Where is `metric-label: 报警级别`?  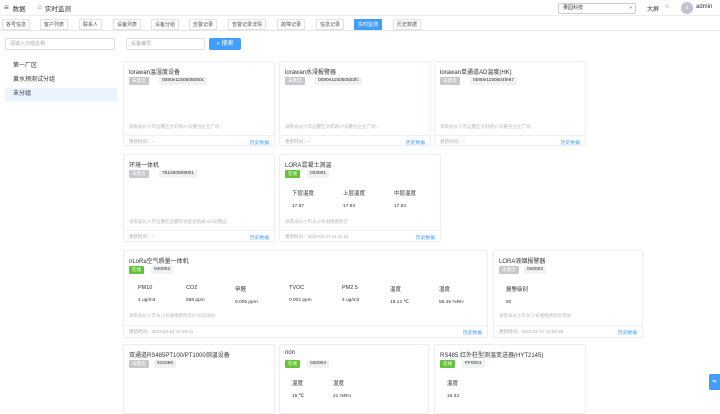 metric-label: 报警级别 is located at coordinates (517, 290).